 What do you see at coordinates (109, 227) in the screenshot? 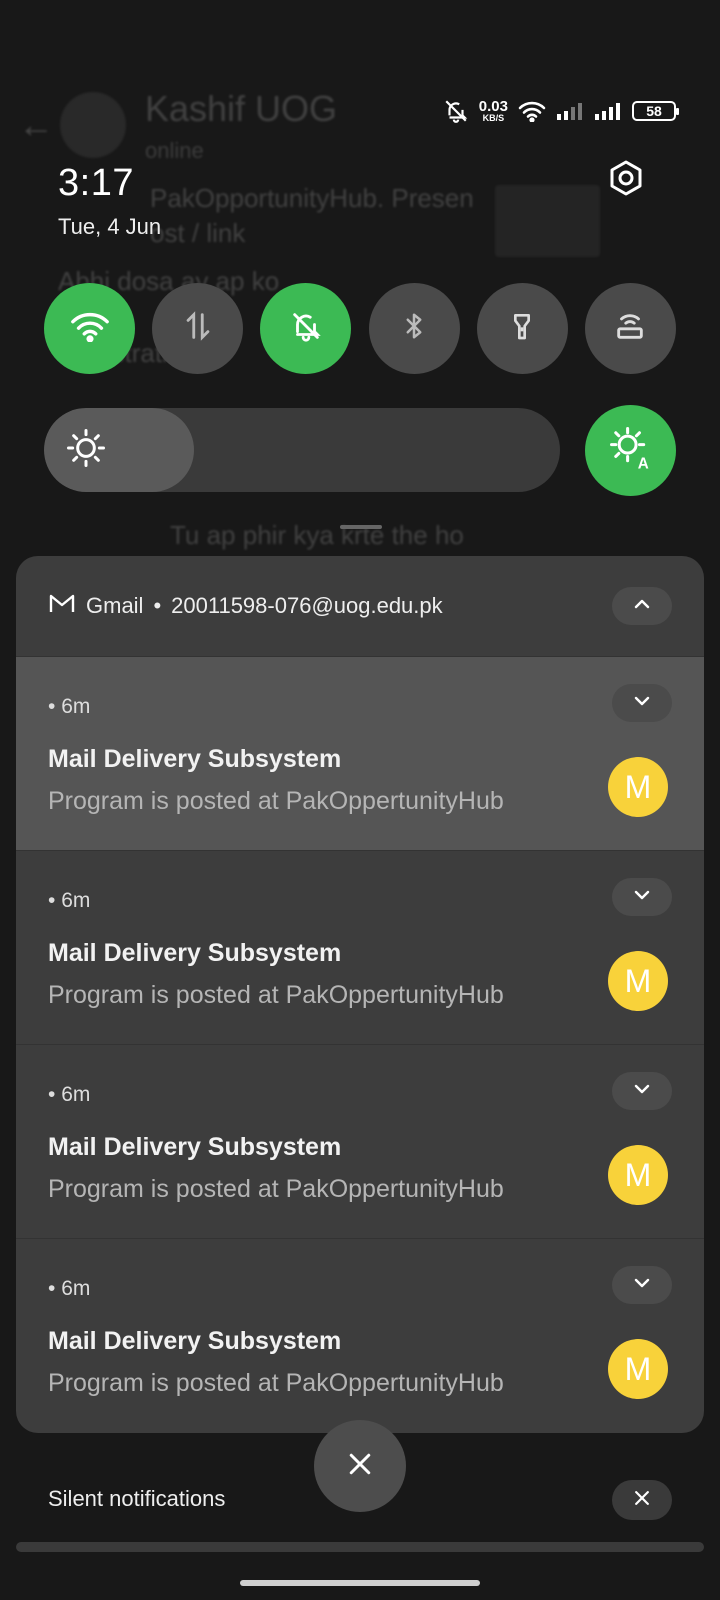
I see `date: Tue, 4 Jun` at bounding box center [109, 227].